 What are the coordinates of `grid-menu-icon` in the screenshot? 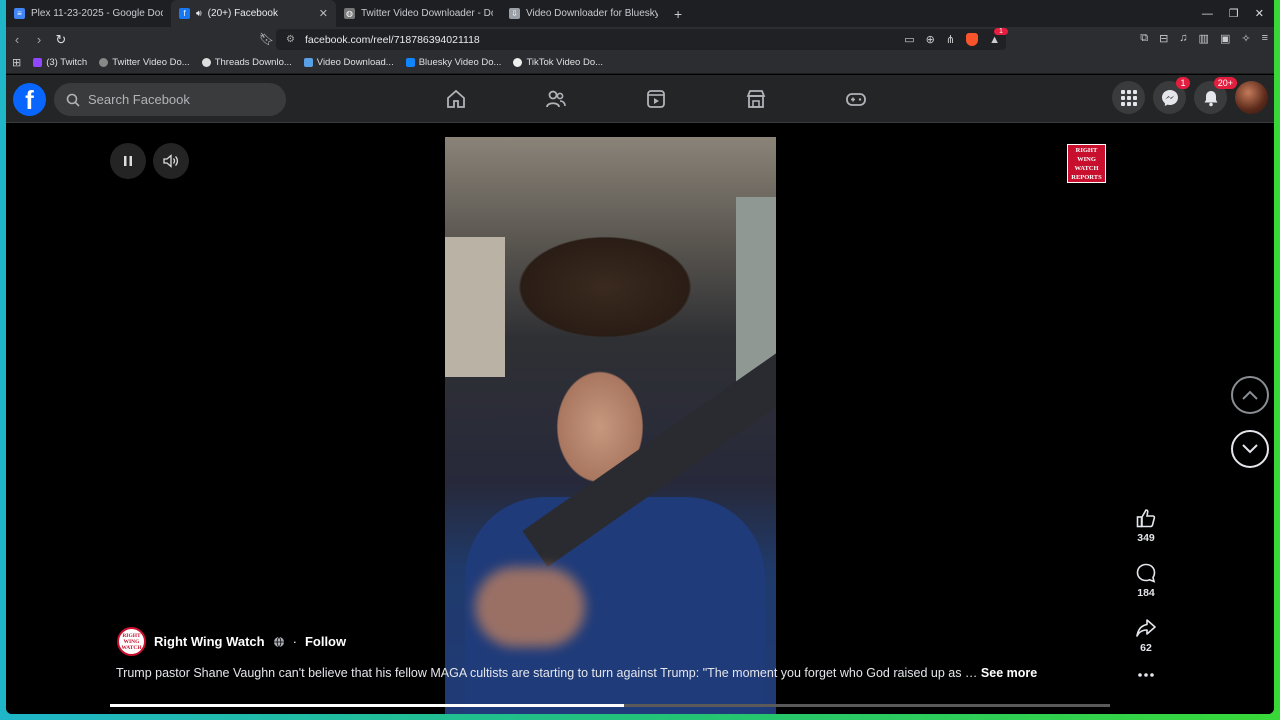 It's located at (1128, 97).